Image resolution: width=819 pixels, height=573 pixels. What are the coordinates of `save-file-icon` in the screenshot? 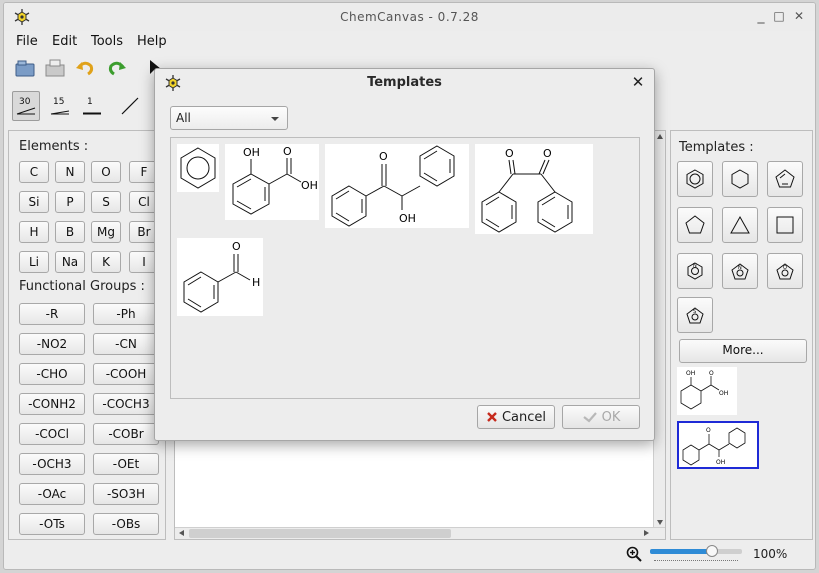 It's located at (55, 68).